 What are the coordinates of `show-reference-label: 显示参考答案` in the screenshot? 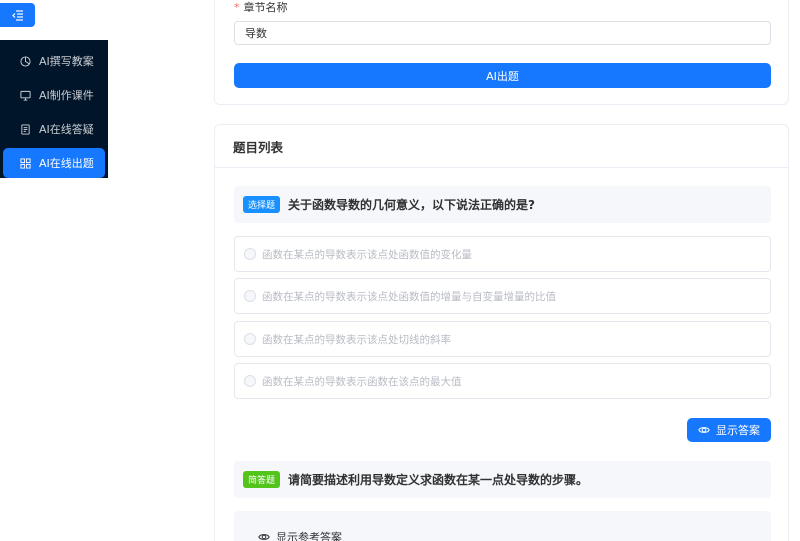 It's located at (309, 536).